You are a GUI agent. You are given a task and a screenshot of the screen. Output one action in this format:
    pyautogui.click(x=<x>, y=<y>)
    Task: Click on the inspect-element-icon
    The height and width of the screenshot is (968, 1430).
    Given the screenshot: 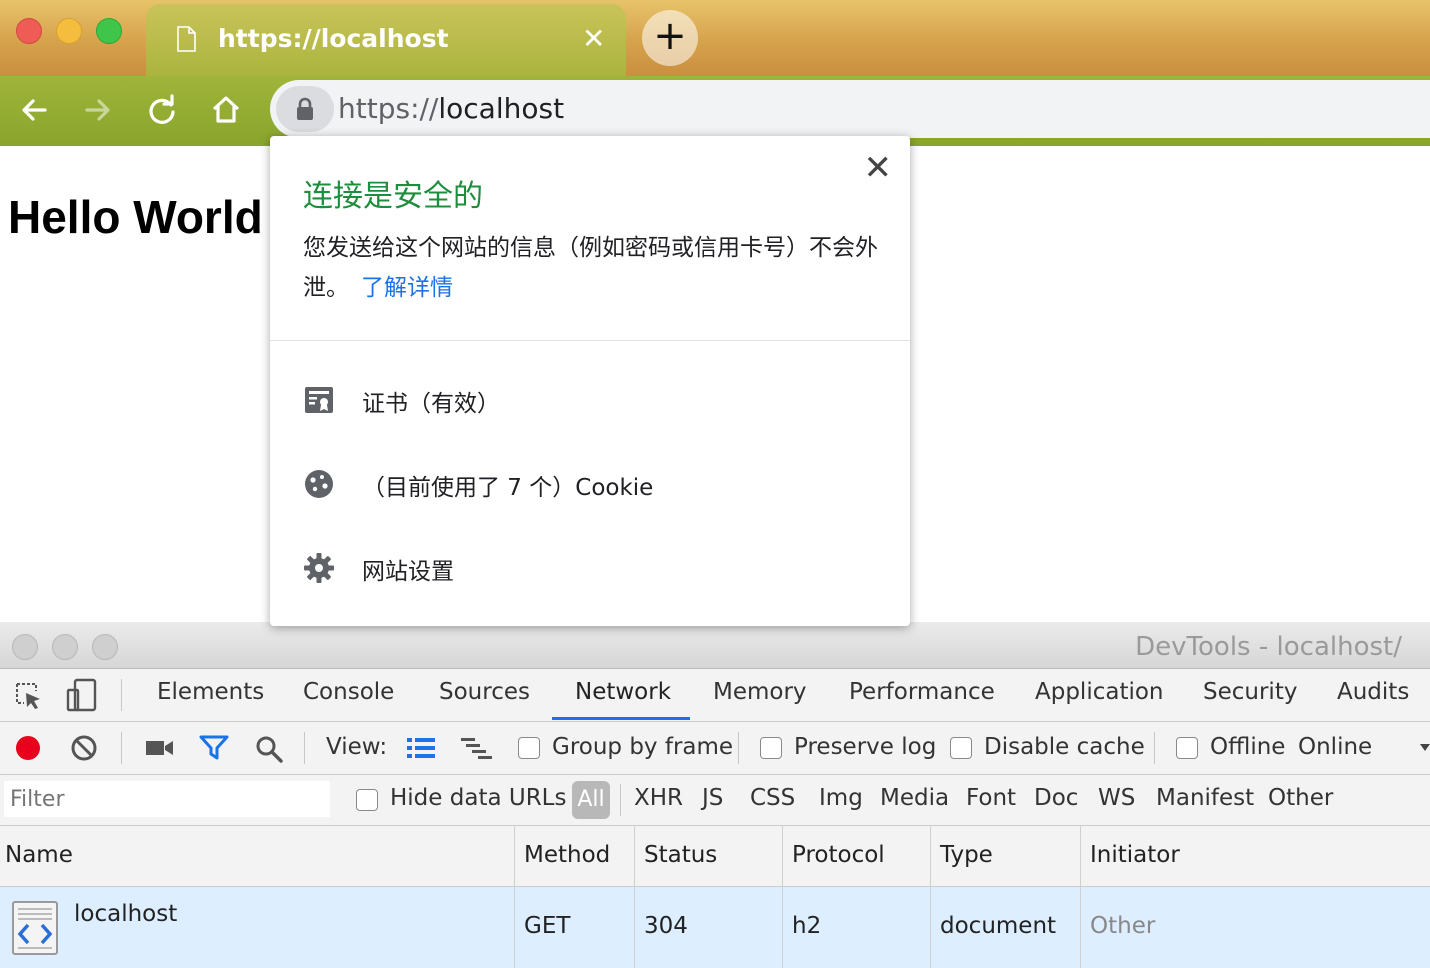 What is the action you would take?
    pyautogui.click(x=29, y=696)
    